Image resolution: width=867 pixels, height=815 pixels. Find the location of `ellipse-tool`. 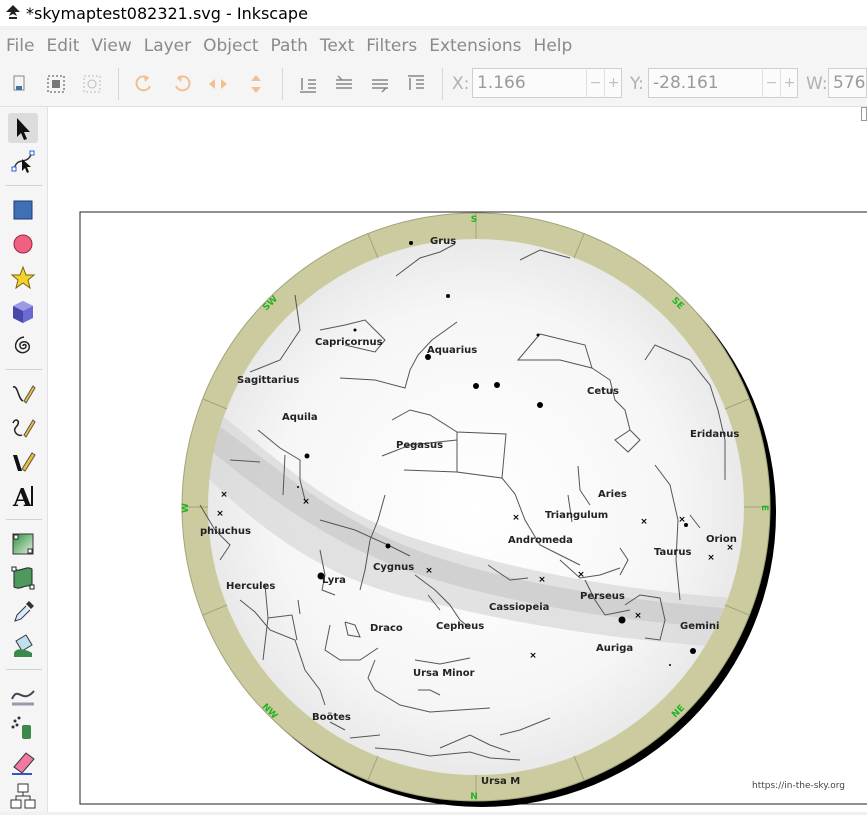

ellipse-tool is located at coordinates (23, 244).